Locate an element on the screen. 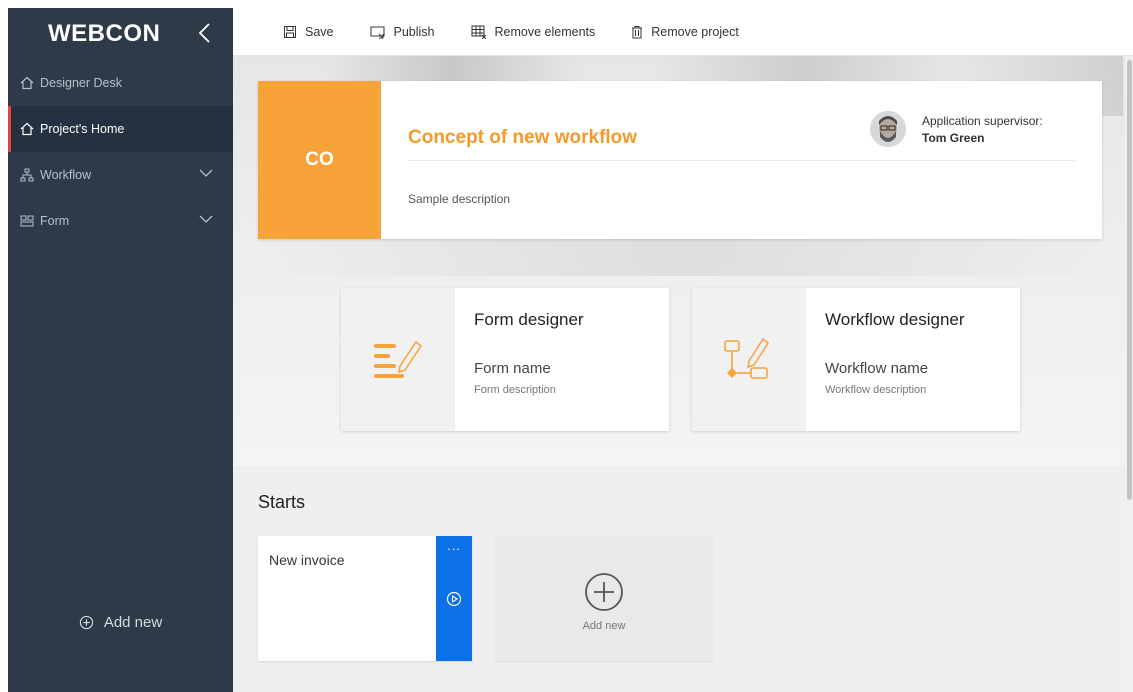 The width and height of the screenshot is (1133, 692). sidebar-add-new-button: Add new is located at coordinates (120, 622).